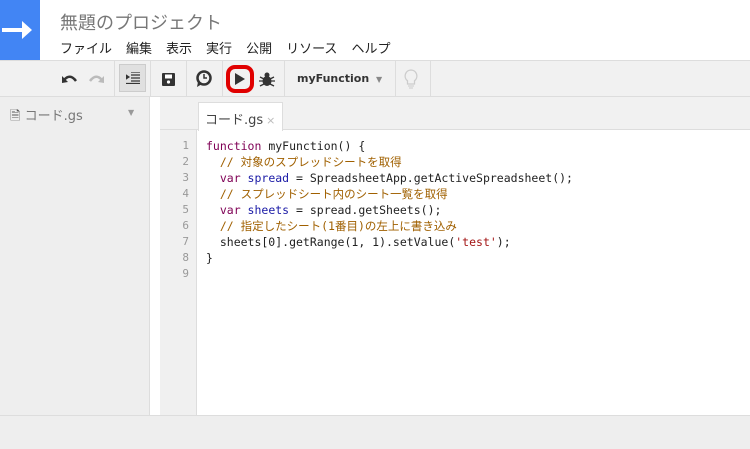 The height and width of the screenshot is (449, 750). I want to click on menu-file: ファイル, so click(86, 47).